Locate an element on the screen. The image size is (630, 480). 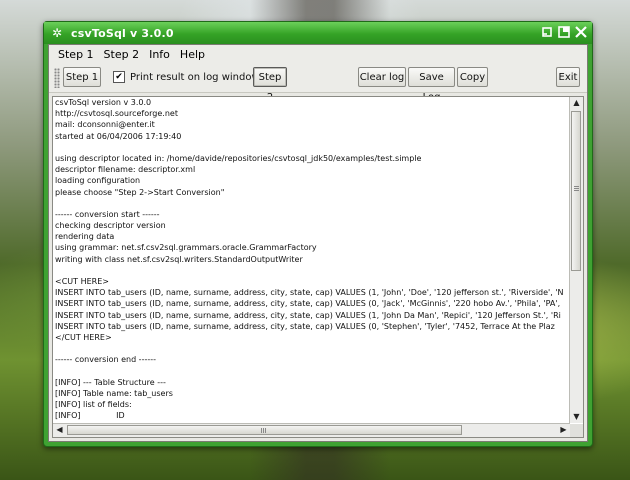
horizontal-scrollbar: ◀ ▶ is located at coordinates (311, 430).